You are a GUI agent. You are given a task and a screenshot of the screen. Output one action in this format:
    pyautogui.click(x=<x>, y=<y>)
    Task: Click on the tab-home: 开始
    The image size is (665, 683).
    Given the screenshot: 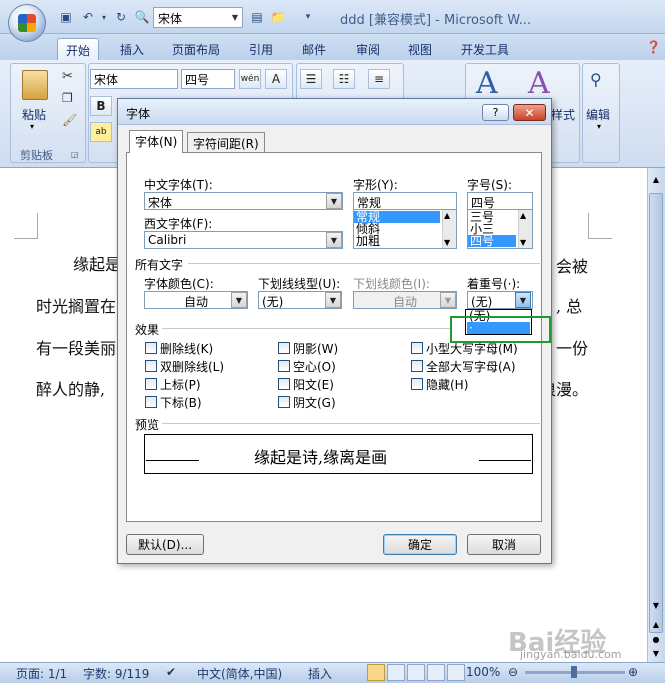 What is the action you would take?
    pyautogui.click(x=78, y=49)
    